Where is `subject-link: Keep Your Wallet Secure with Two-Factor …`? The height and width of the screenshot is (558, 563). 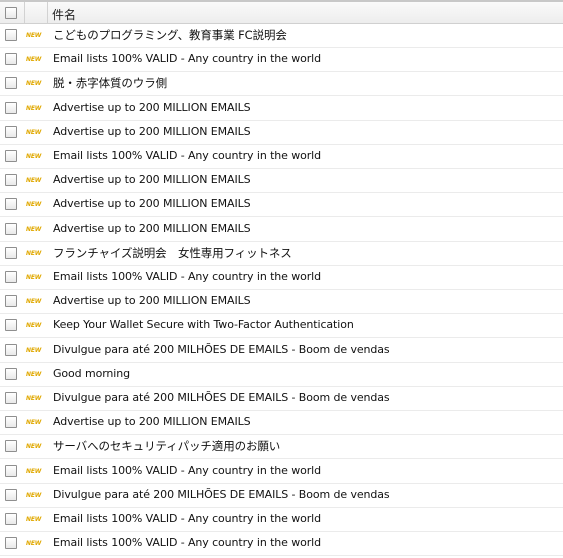 subject-link: Keep Your Wallet Secure with Two-Factor … is located at coordinates (203, 324).